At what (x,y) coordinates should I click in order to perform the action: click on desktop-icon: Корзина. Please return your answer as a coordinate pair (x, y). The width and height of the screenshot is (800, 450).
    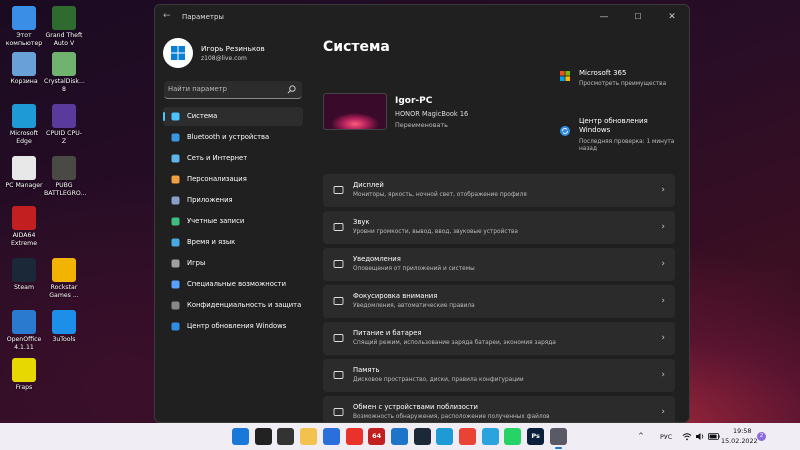
    Looking at the image, I should click on (24, 69).